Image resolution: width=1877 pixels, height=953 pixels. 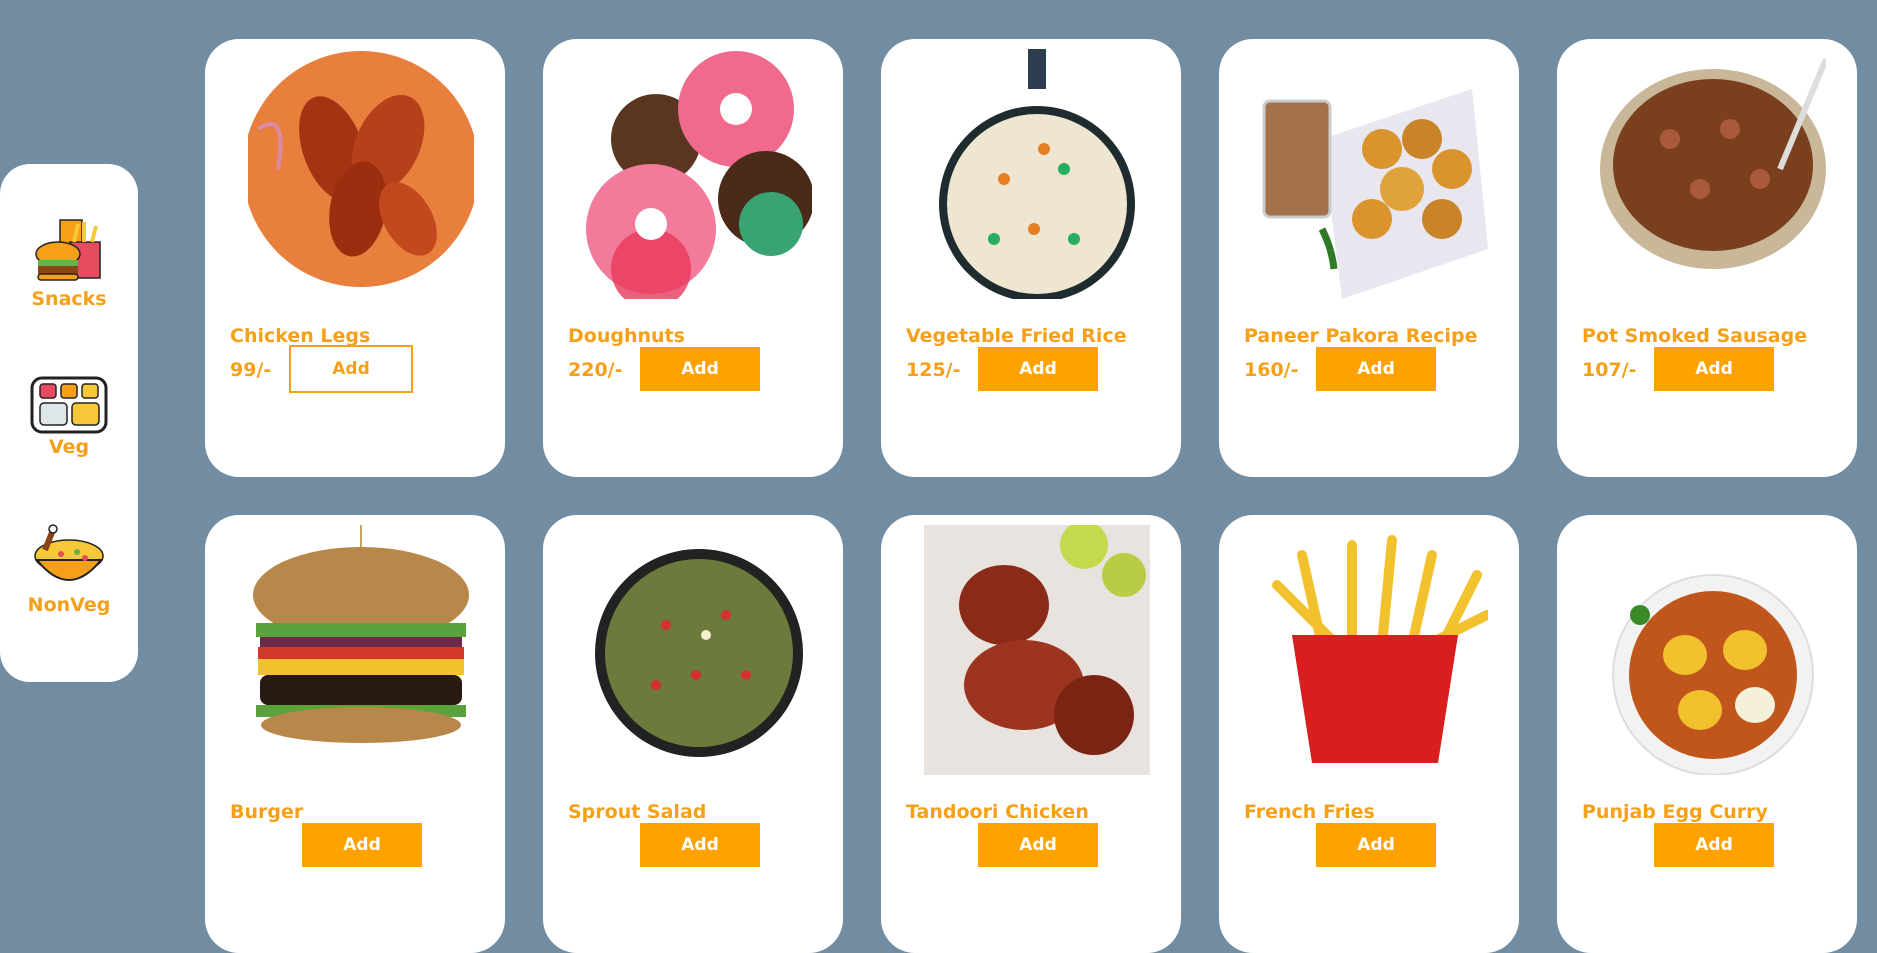 I want to click on nonveg-icon, so click(x=69, y=552).